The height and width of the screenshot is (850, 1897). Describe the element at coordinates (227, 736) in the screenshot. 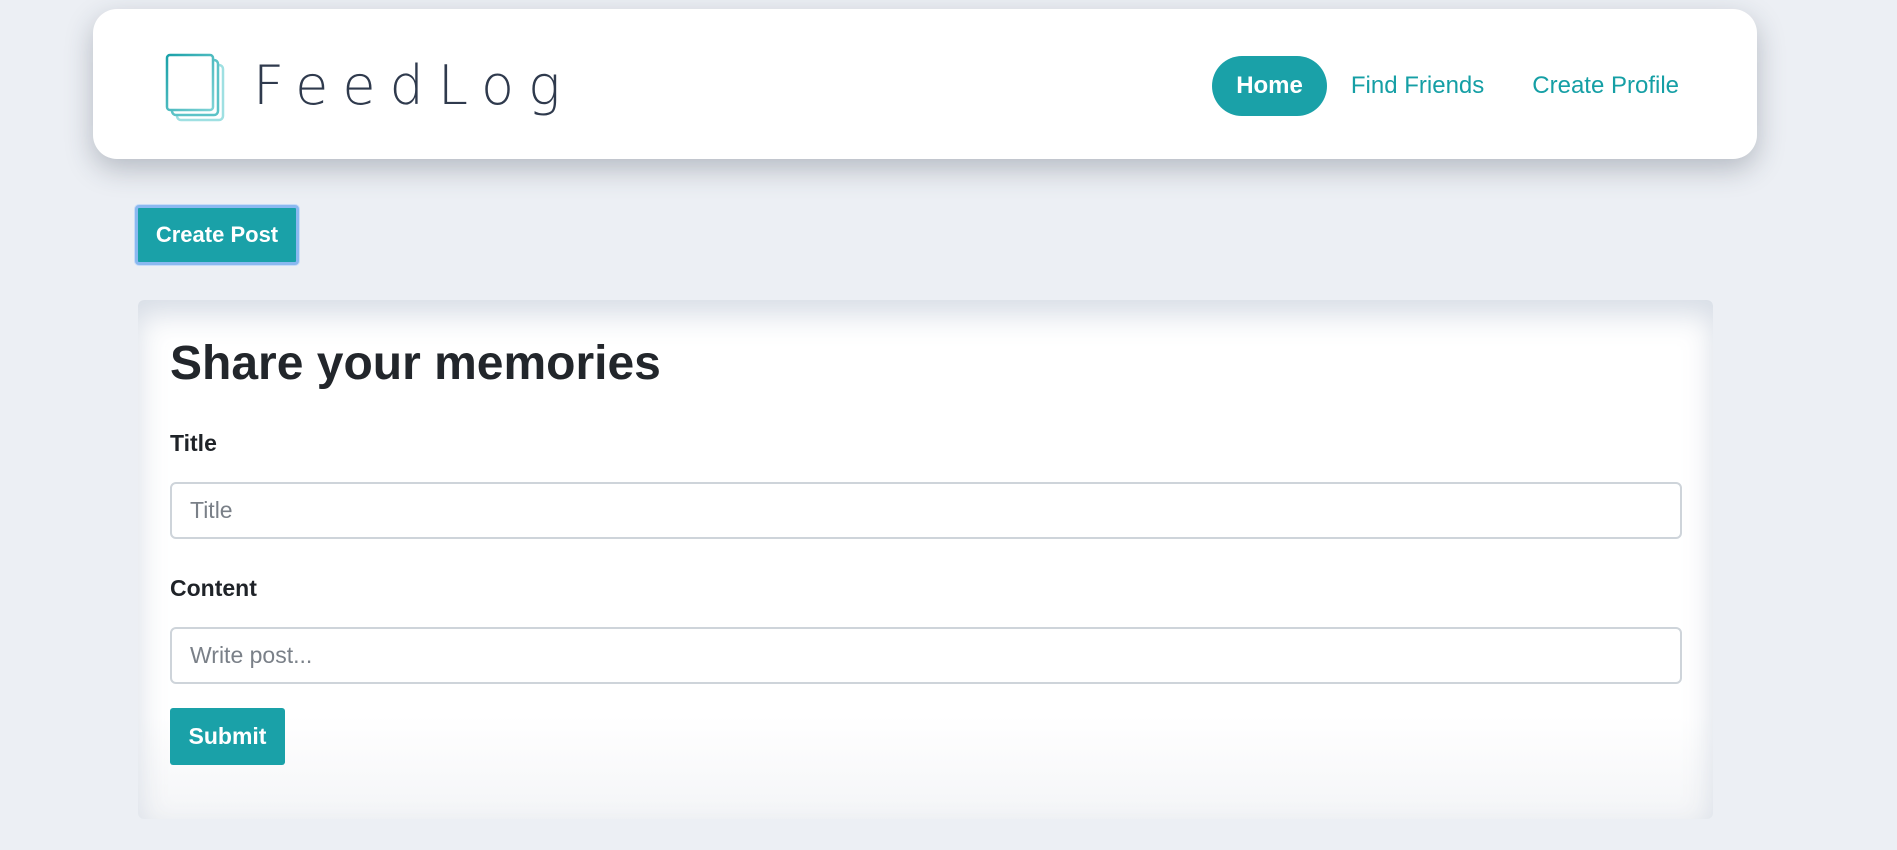

I see `submit-button: Submit` at that location.